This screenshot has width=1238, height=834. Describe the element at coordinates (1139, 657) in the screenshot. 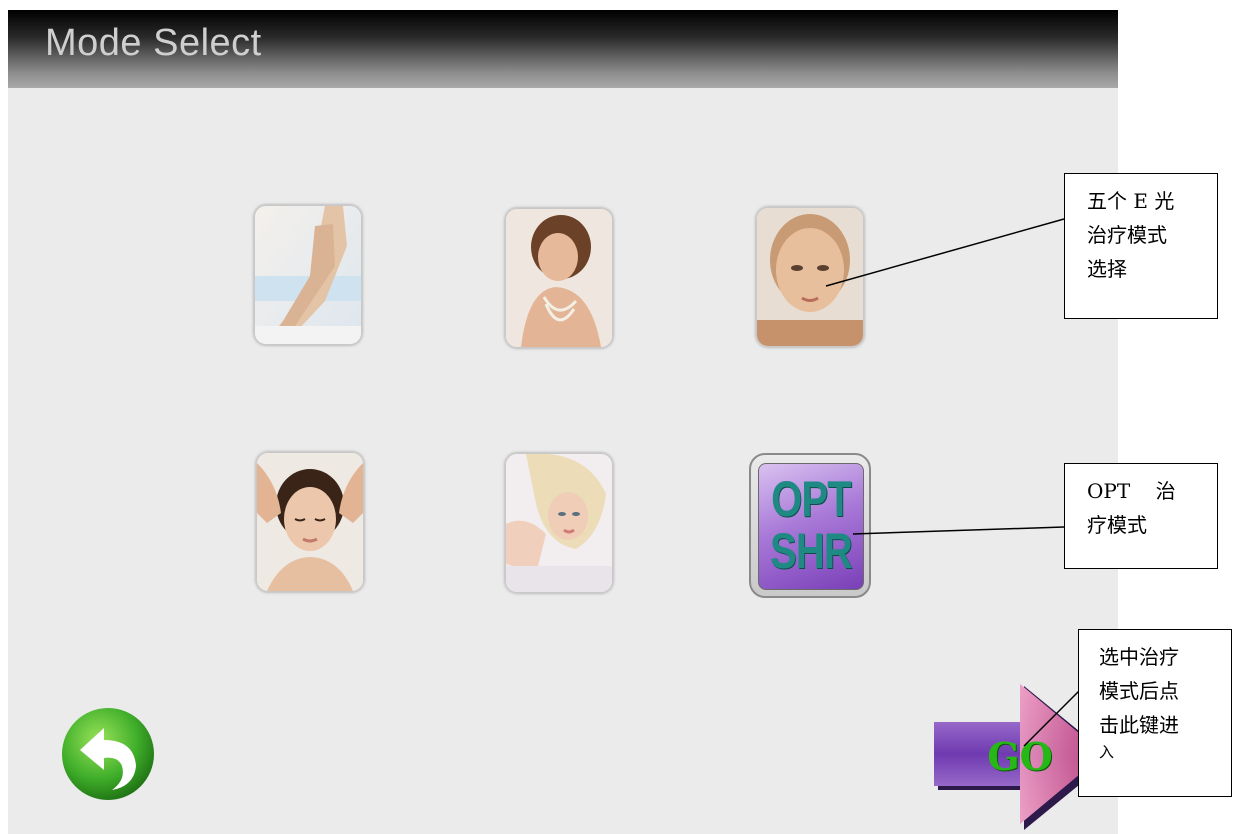

I see `callout-line: 选中治疗` at that location.